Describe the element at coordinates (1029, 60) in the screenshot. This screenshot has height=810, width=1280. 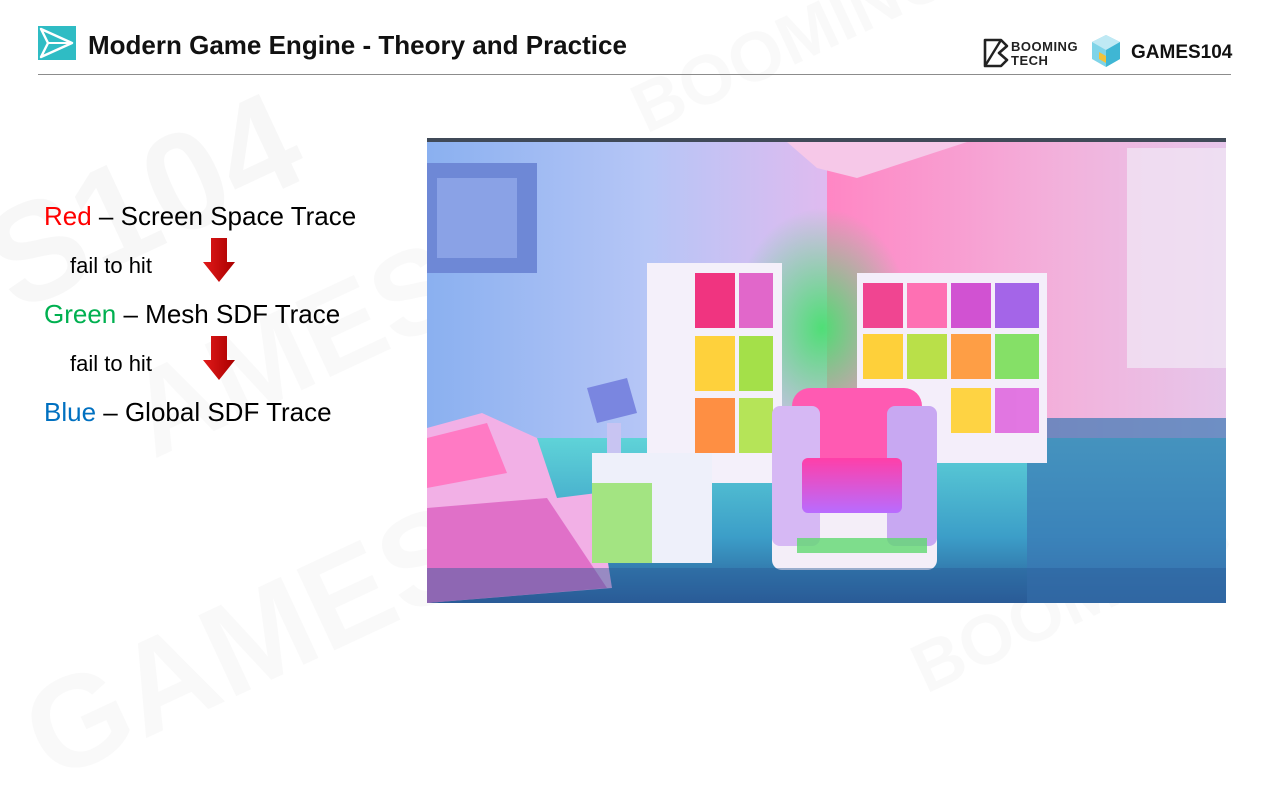
I see `svg-text: TECH` at that location.